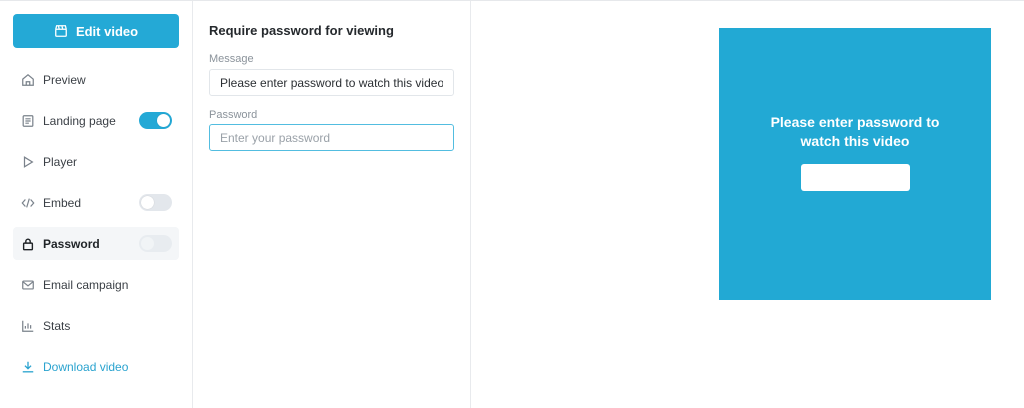 The height and width of the screenshot is (408, 1024). Describe the element at coordinates (331, 137) in the screenshot. I see `password-input` at that location.